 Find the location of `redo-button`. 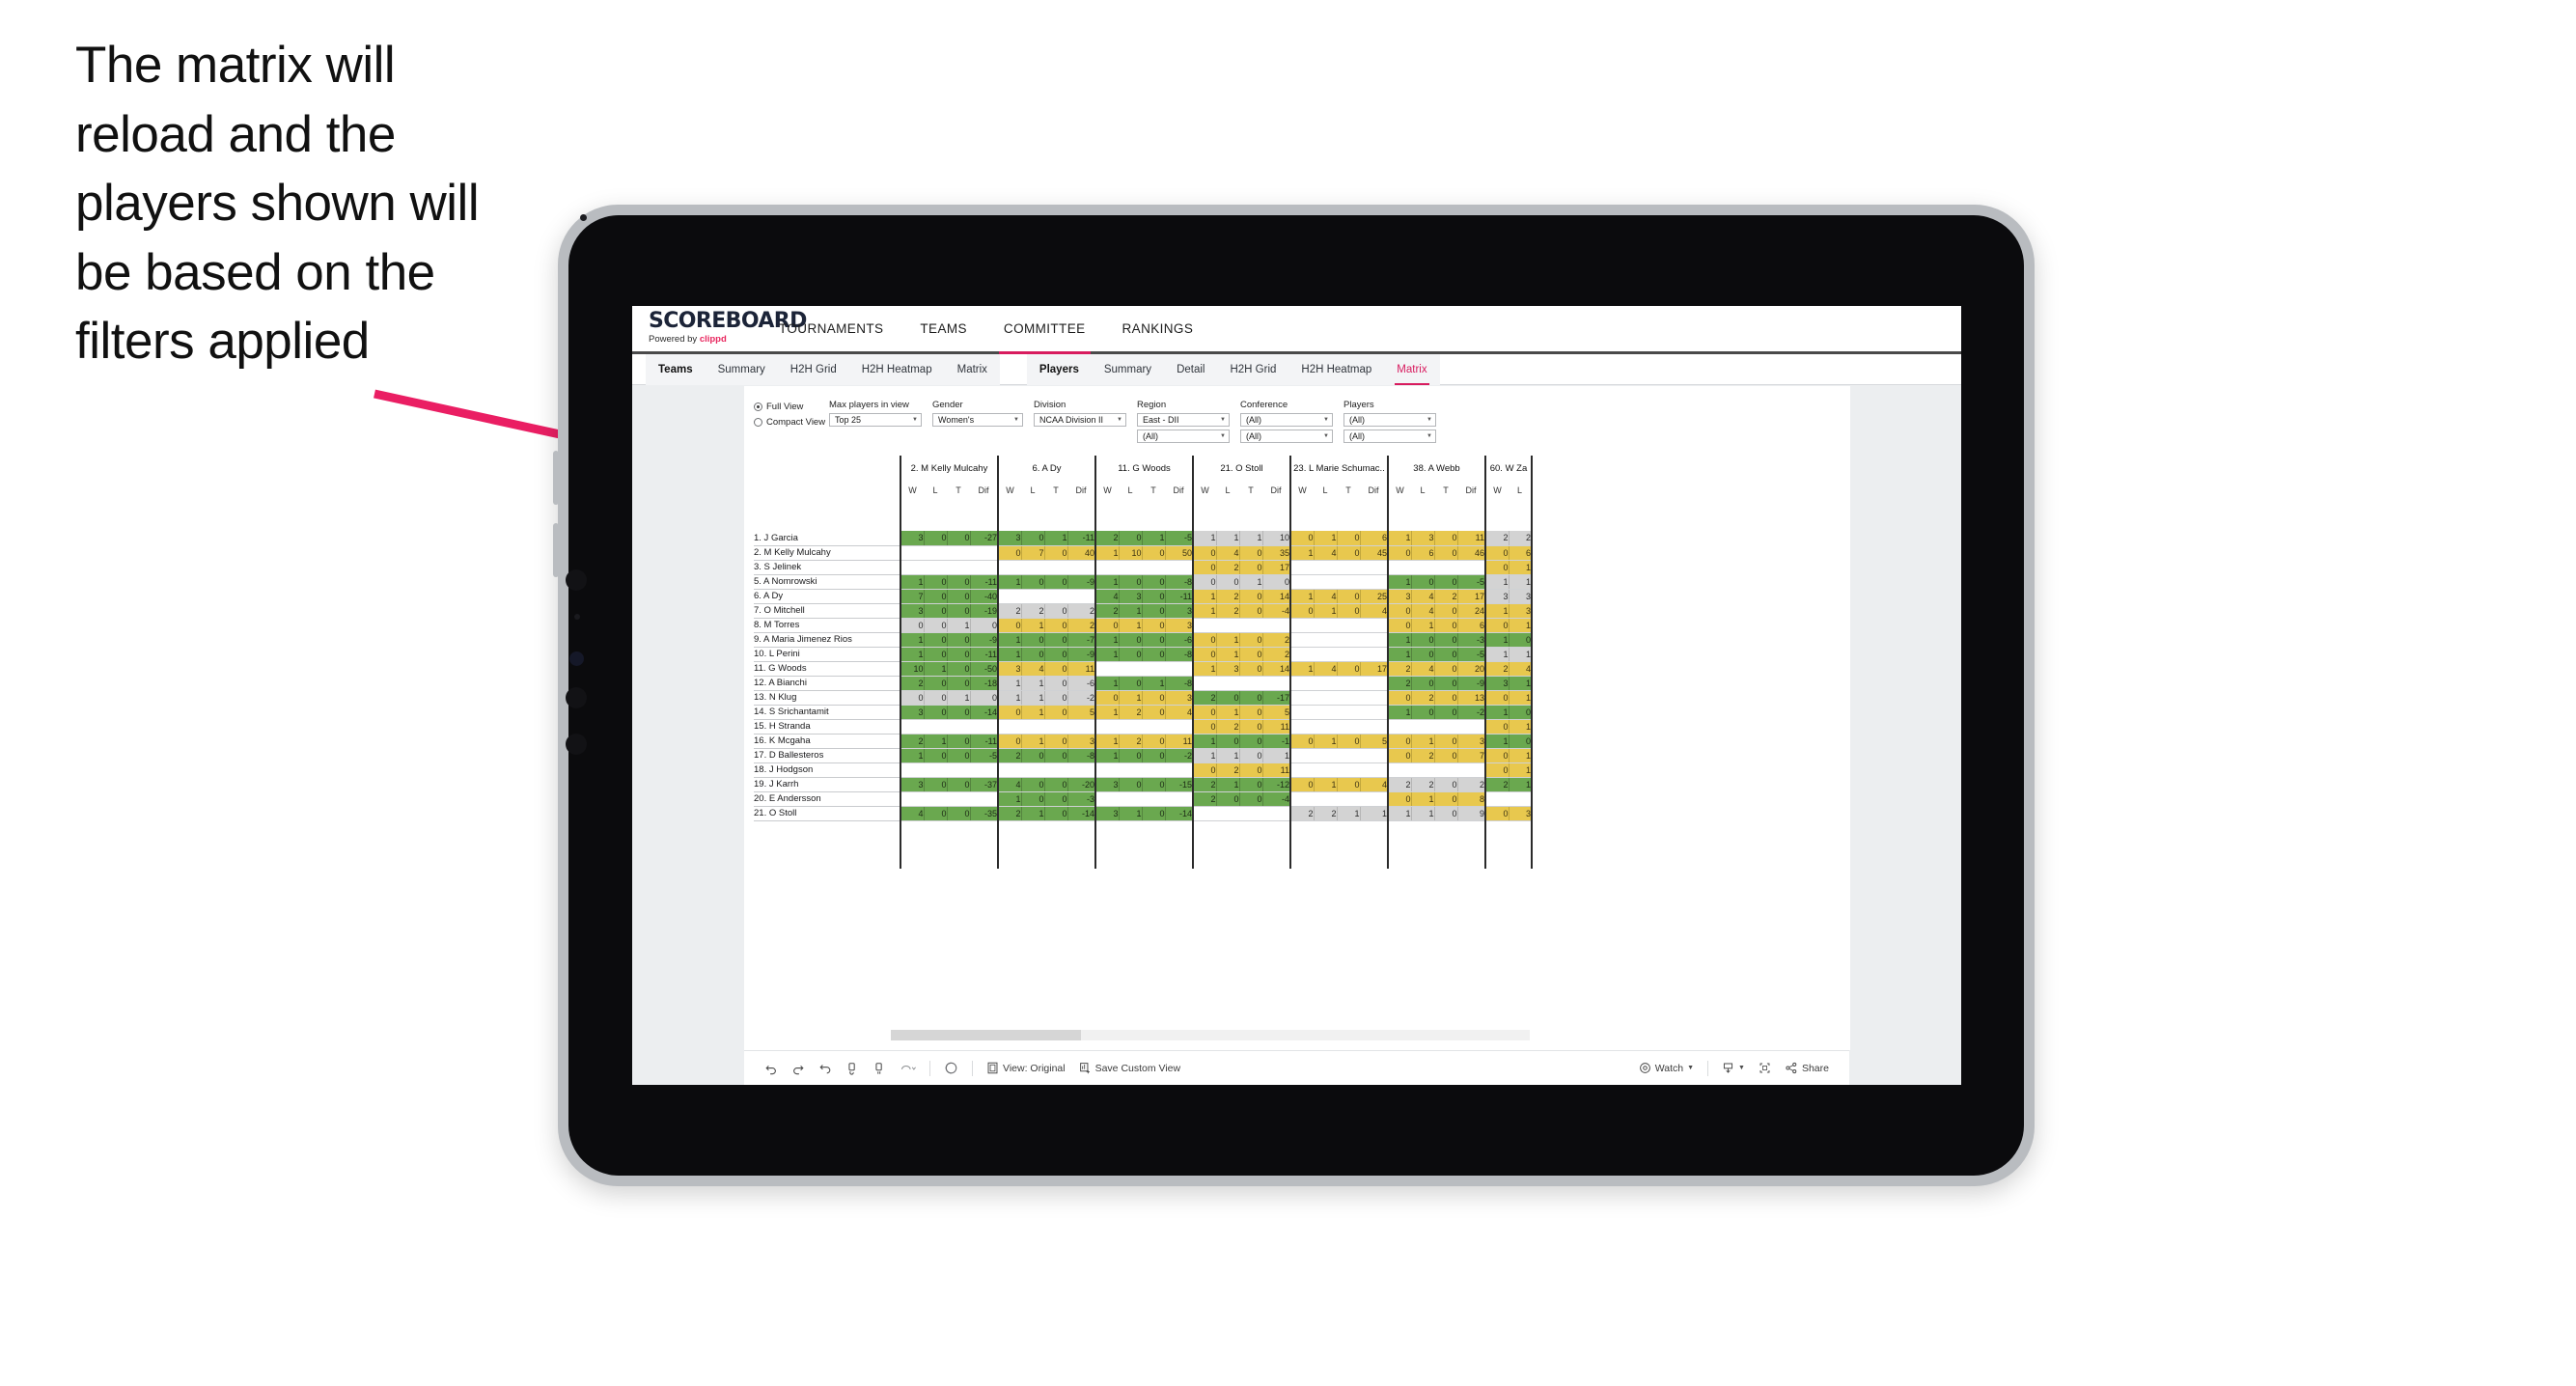

redo-button is located at coordinates (798, 1068).